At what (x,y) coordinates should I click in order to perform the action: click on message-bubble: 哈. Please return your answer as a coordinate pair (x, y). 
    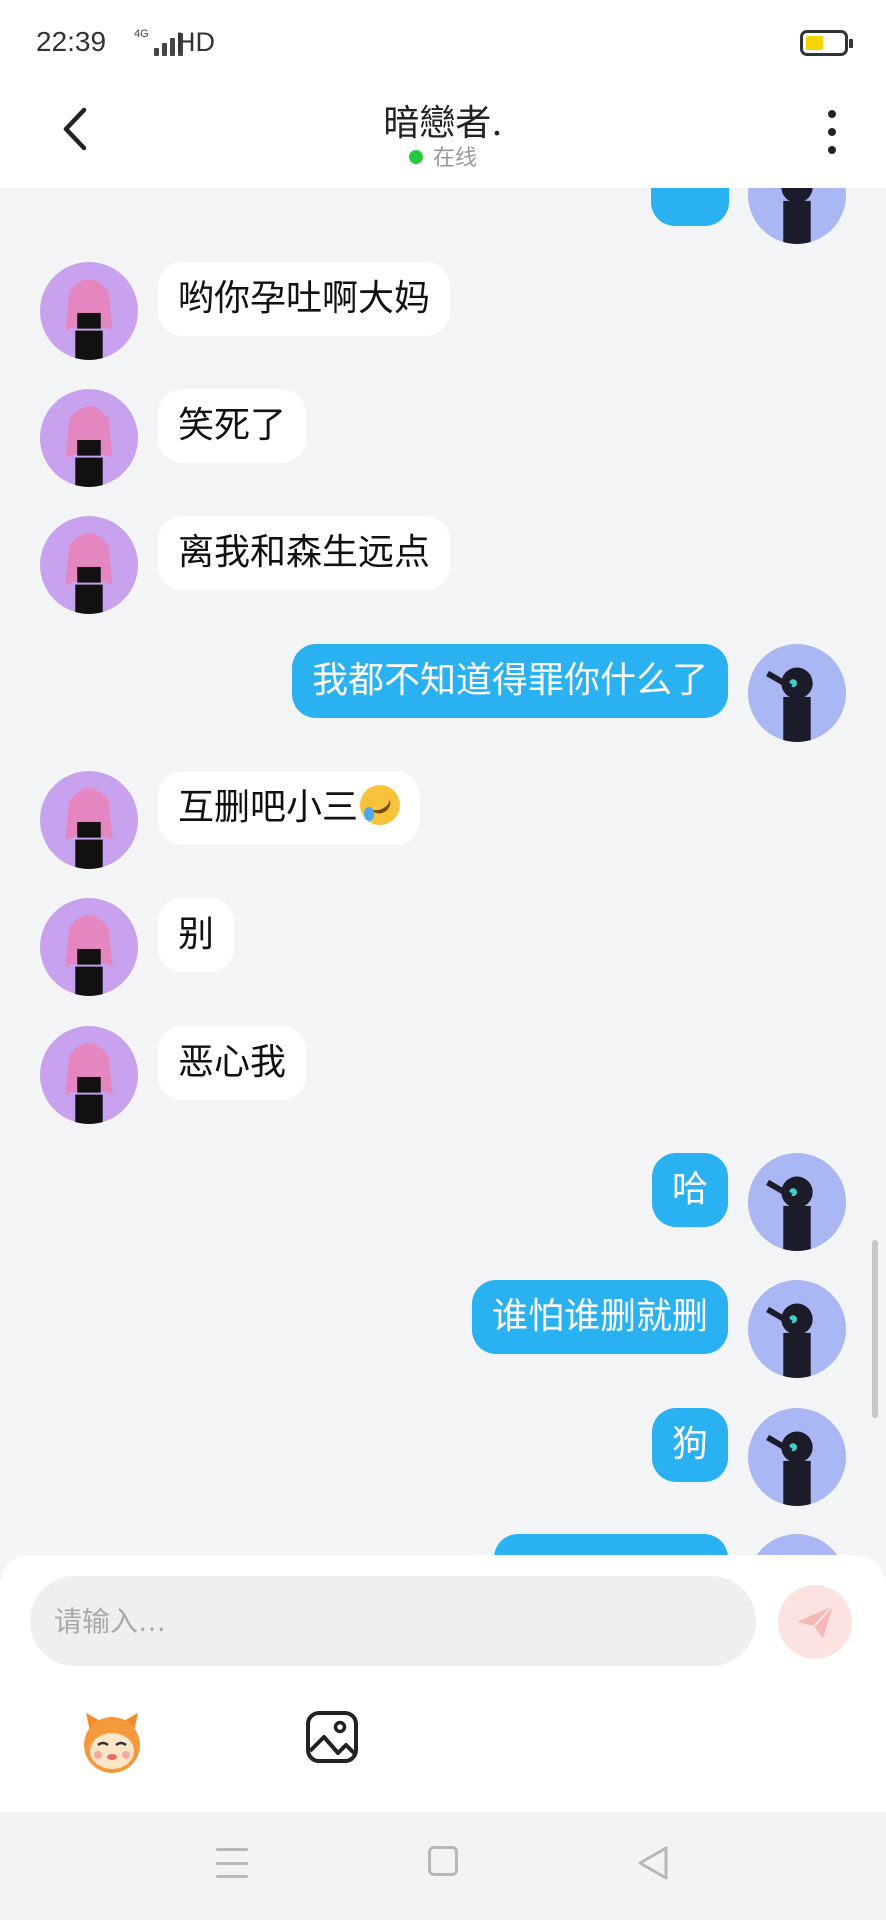
    Looking at the image, I should click on (689, 1190).